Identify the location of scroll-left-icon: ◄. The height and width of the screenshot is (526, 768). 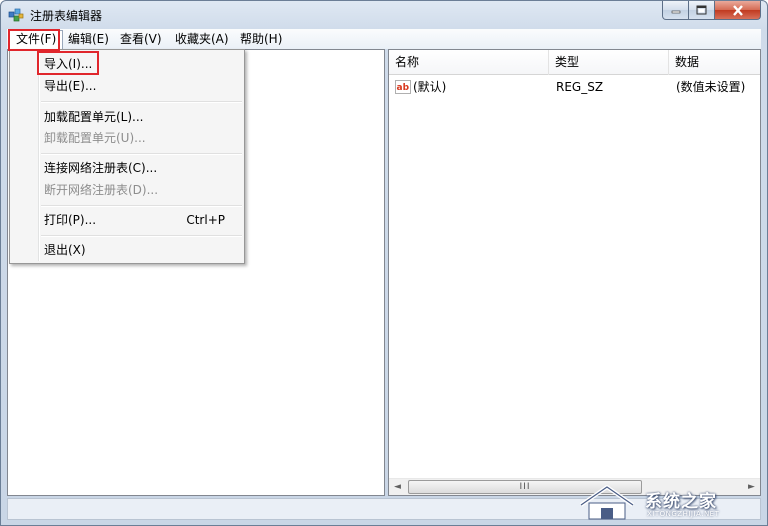
(397, 487).